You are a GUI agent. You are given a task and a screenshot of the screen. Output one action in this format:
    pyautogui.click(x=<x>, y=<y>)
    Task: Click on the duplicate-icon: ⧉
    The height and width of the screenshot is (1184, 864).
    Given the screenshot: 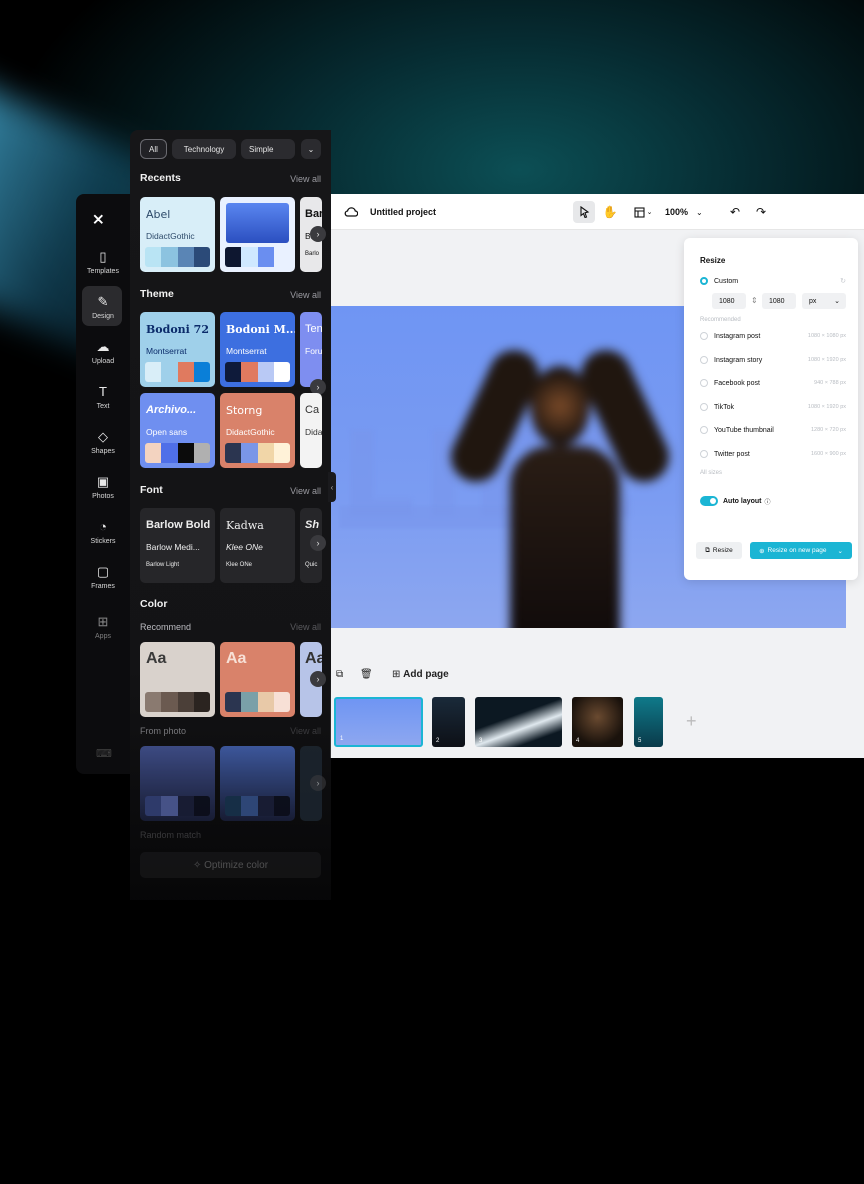 What is the action you would take?
    pyautogui.click(x=339, y=674)
    